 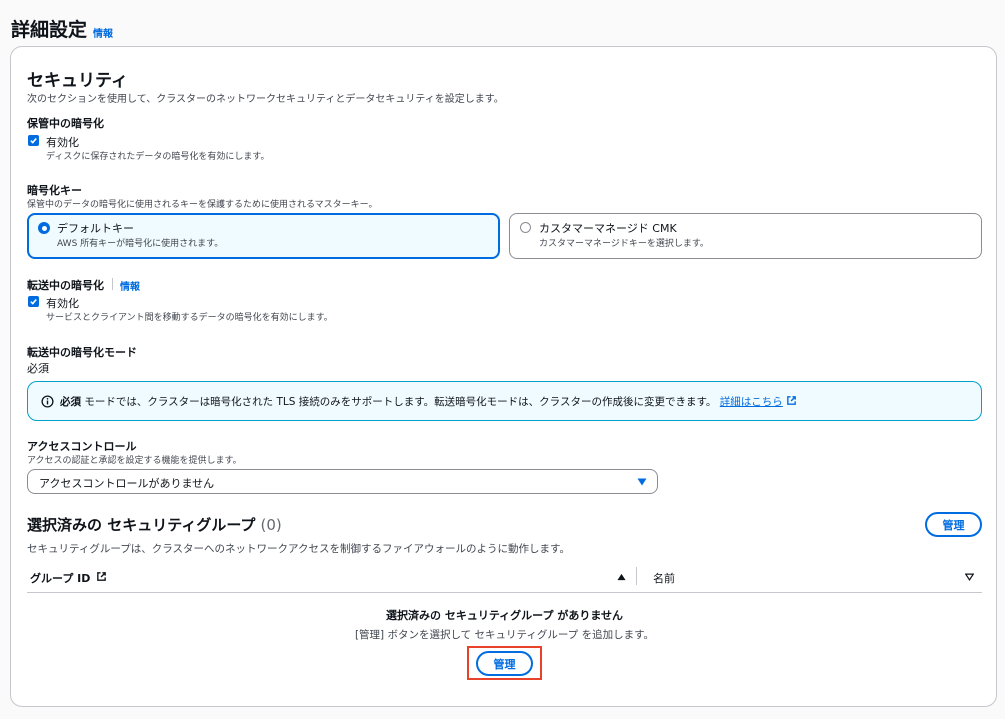 What do you see at coordinates (608, 228) in the screenshot?
I see `customer-managed-cmk-label: カスタマーマネージド CMK` at bounding box center [608, 228].